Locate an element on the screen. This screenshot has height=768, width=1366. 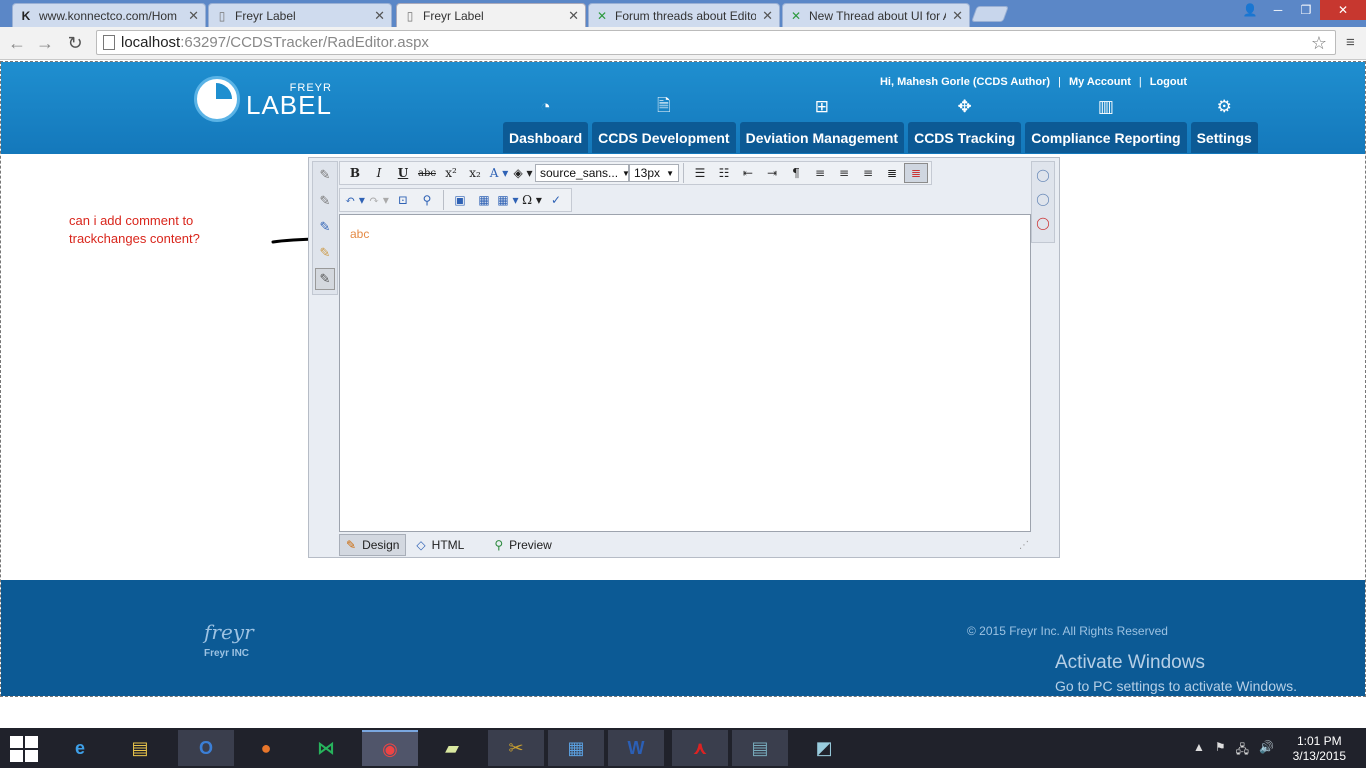
start-tile is located at coordinates (31, 742).